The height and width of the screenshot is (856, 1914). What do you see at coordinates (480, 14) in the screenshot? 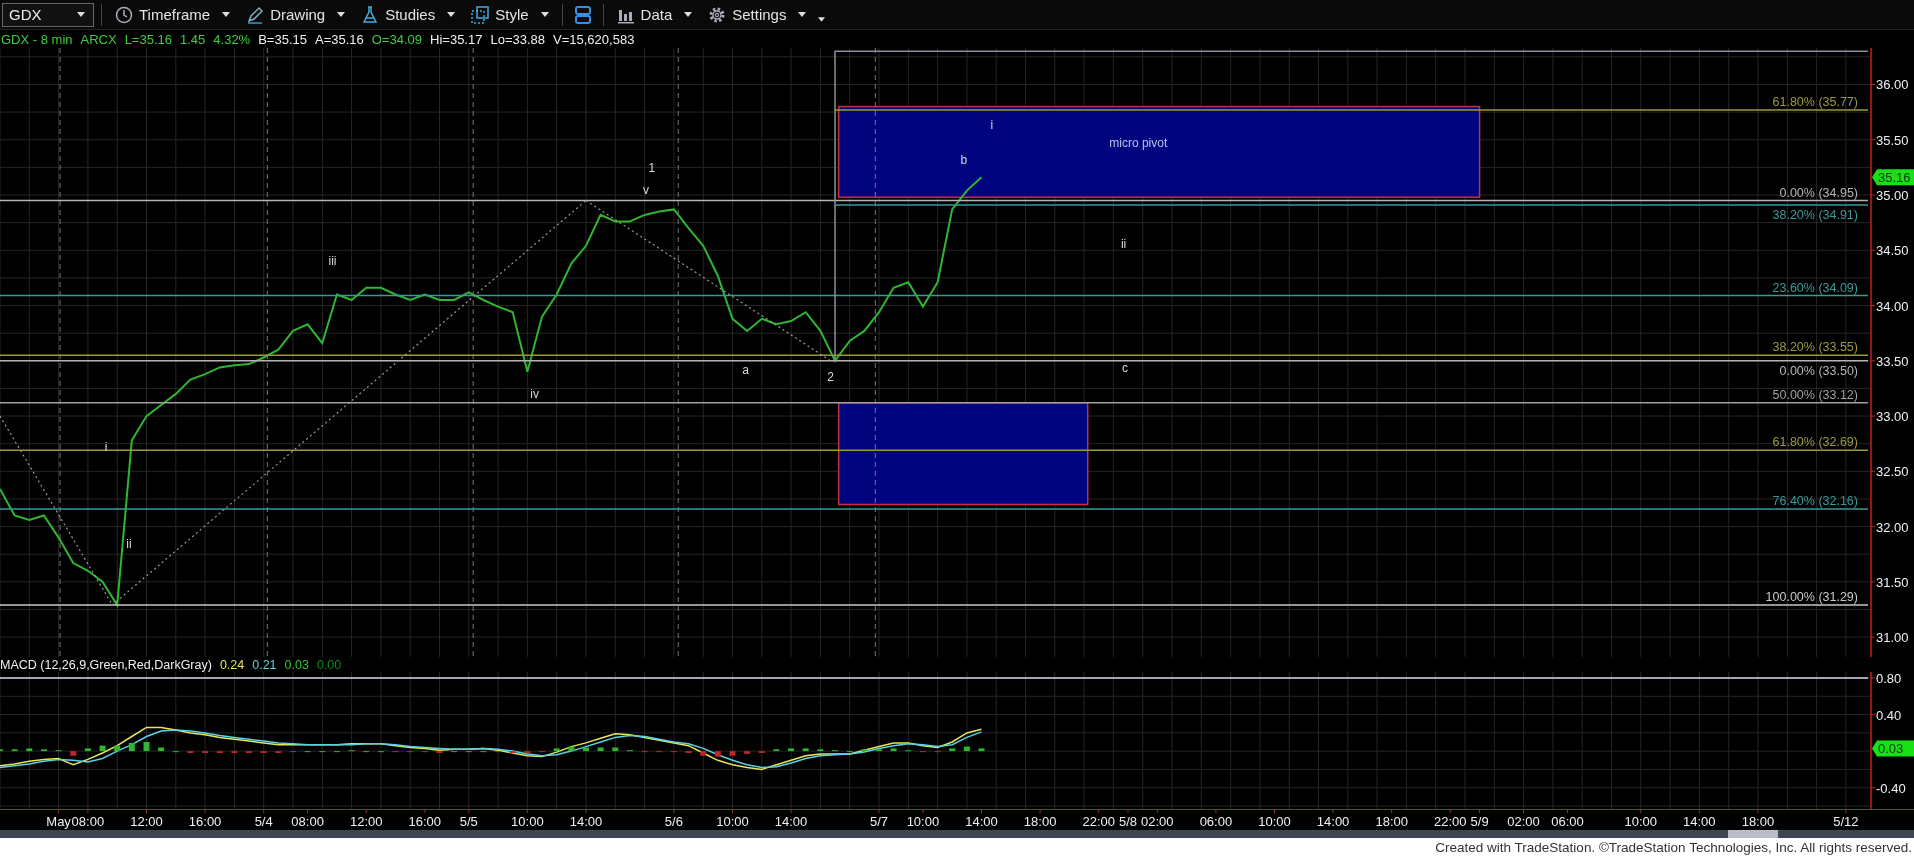
I see `dashed-square-icon` at bounding box center [480, 14].